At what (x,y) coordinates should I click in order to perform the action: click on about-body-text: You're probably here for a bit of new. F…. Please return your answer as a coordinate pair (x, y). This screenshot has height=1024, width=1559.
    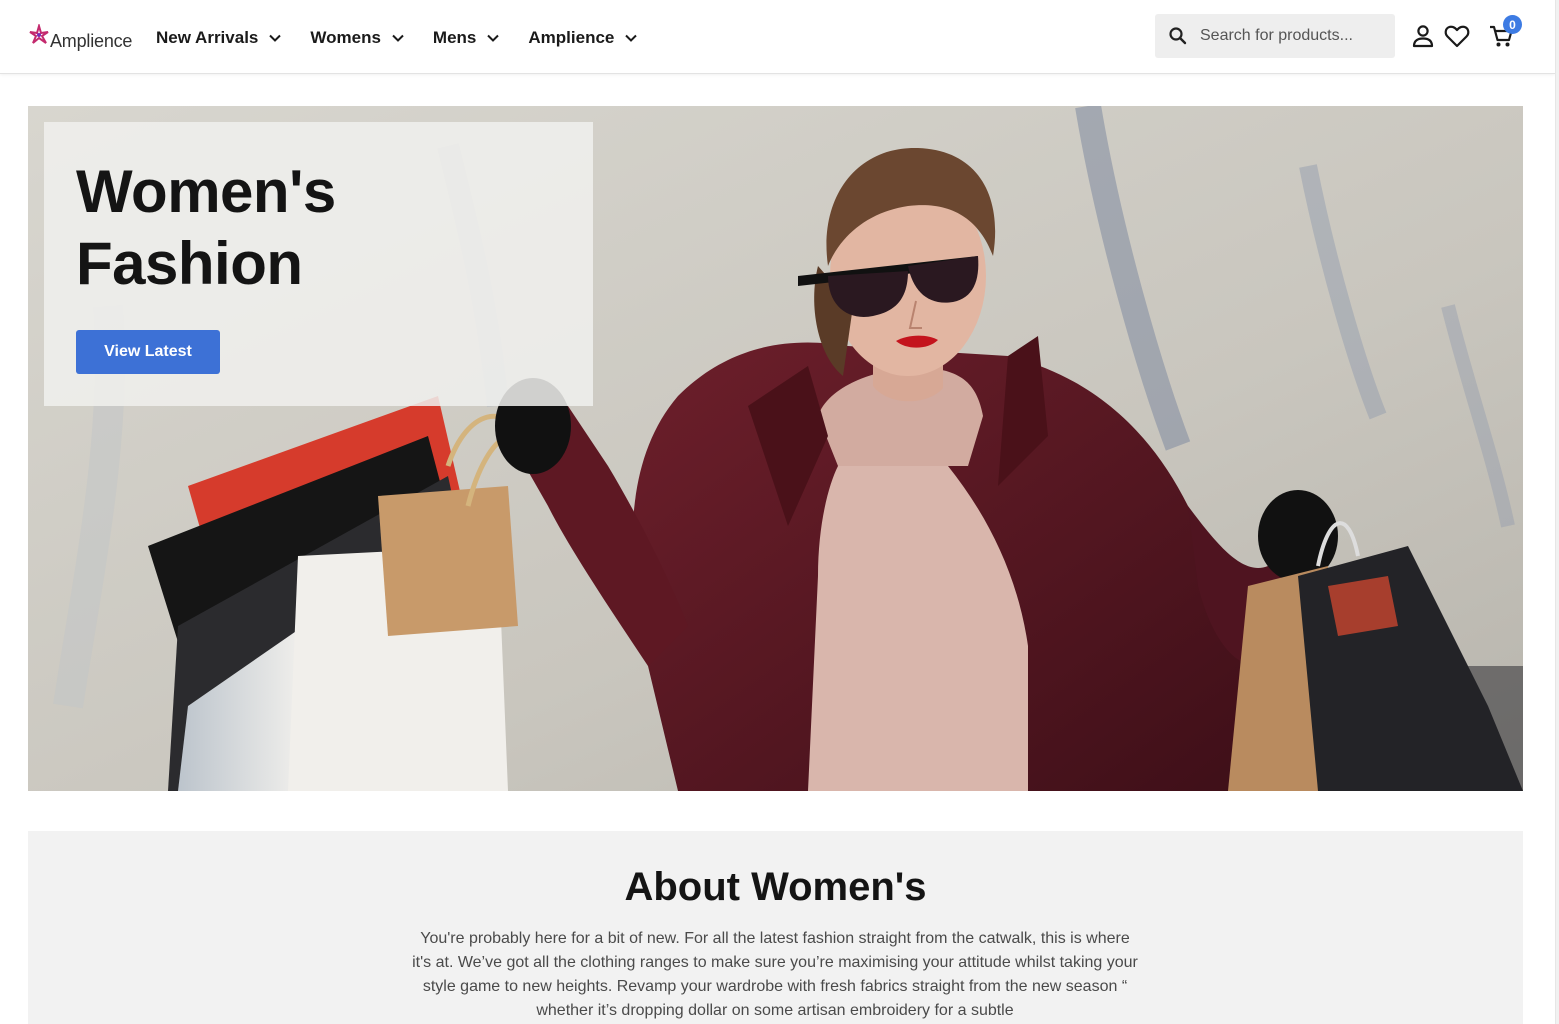
    Looking at the image, I should click on (775, 974).